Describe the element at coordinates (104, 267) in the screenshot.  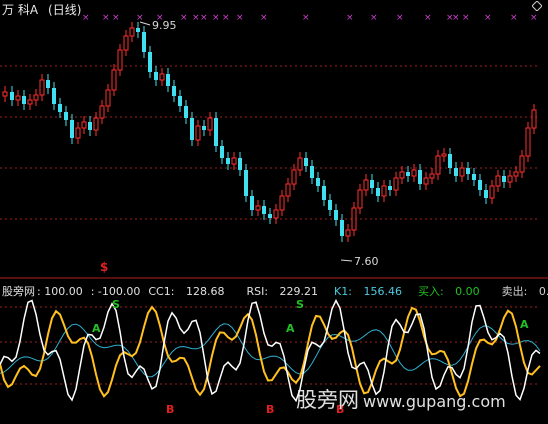
I see `upper-dollar-signal: $` at that location.